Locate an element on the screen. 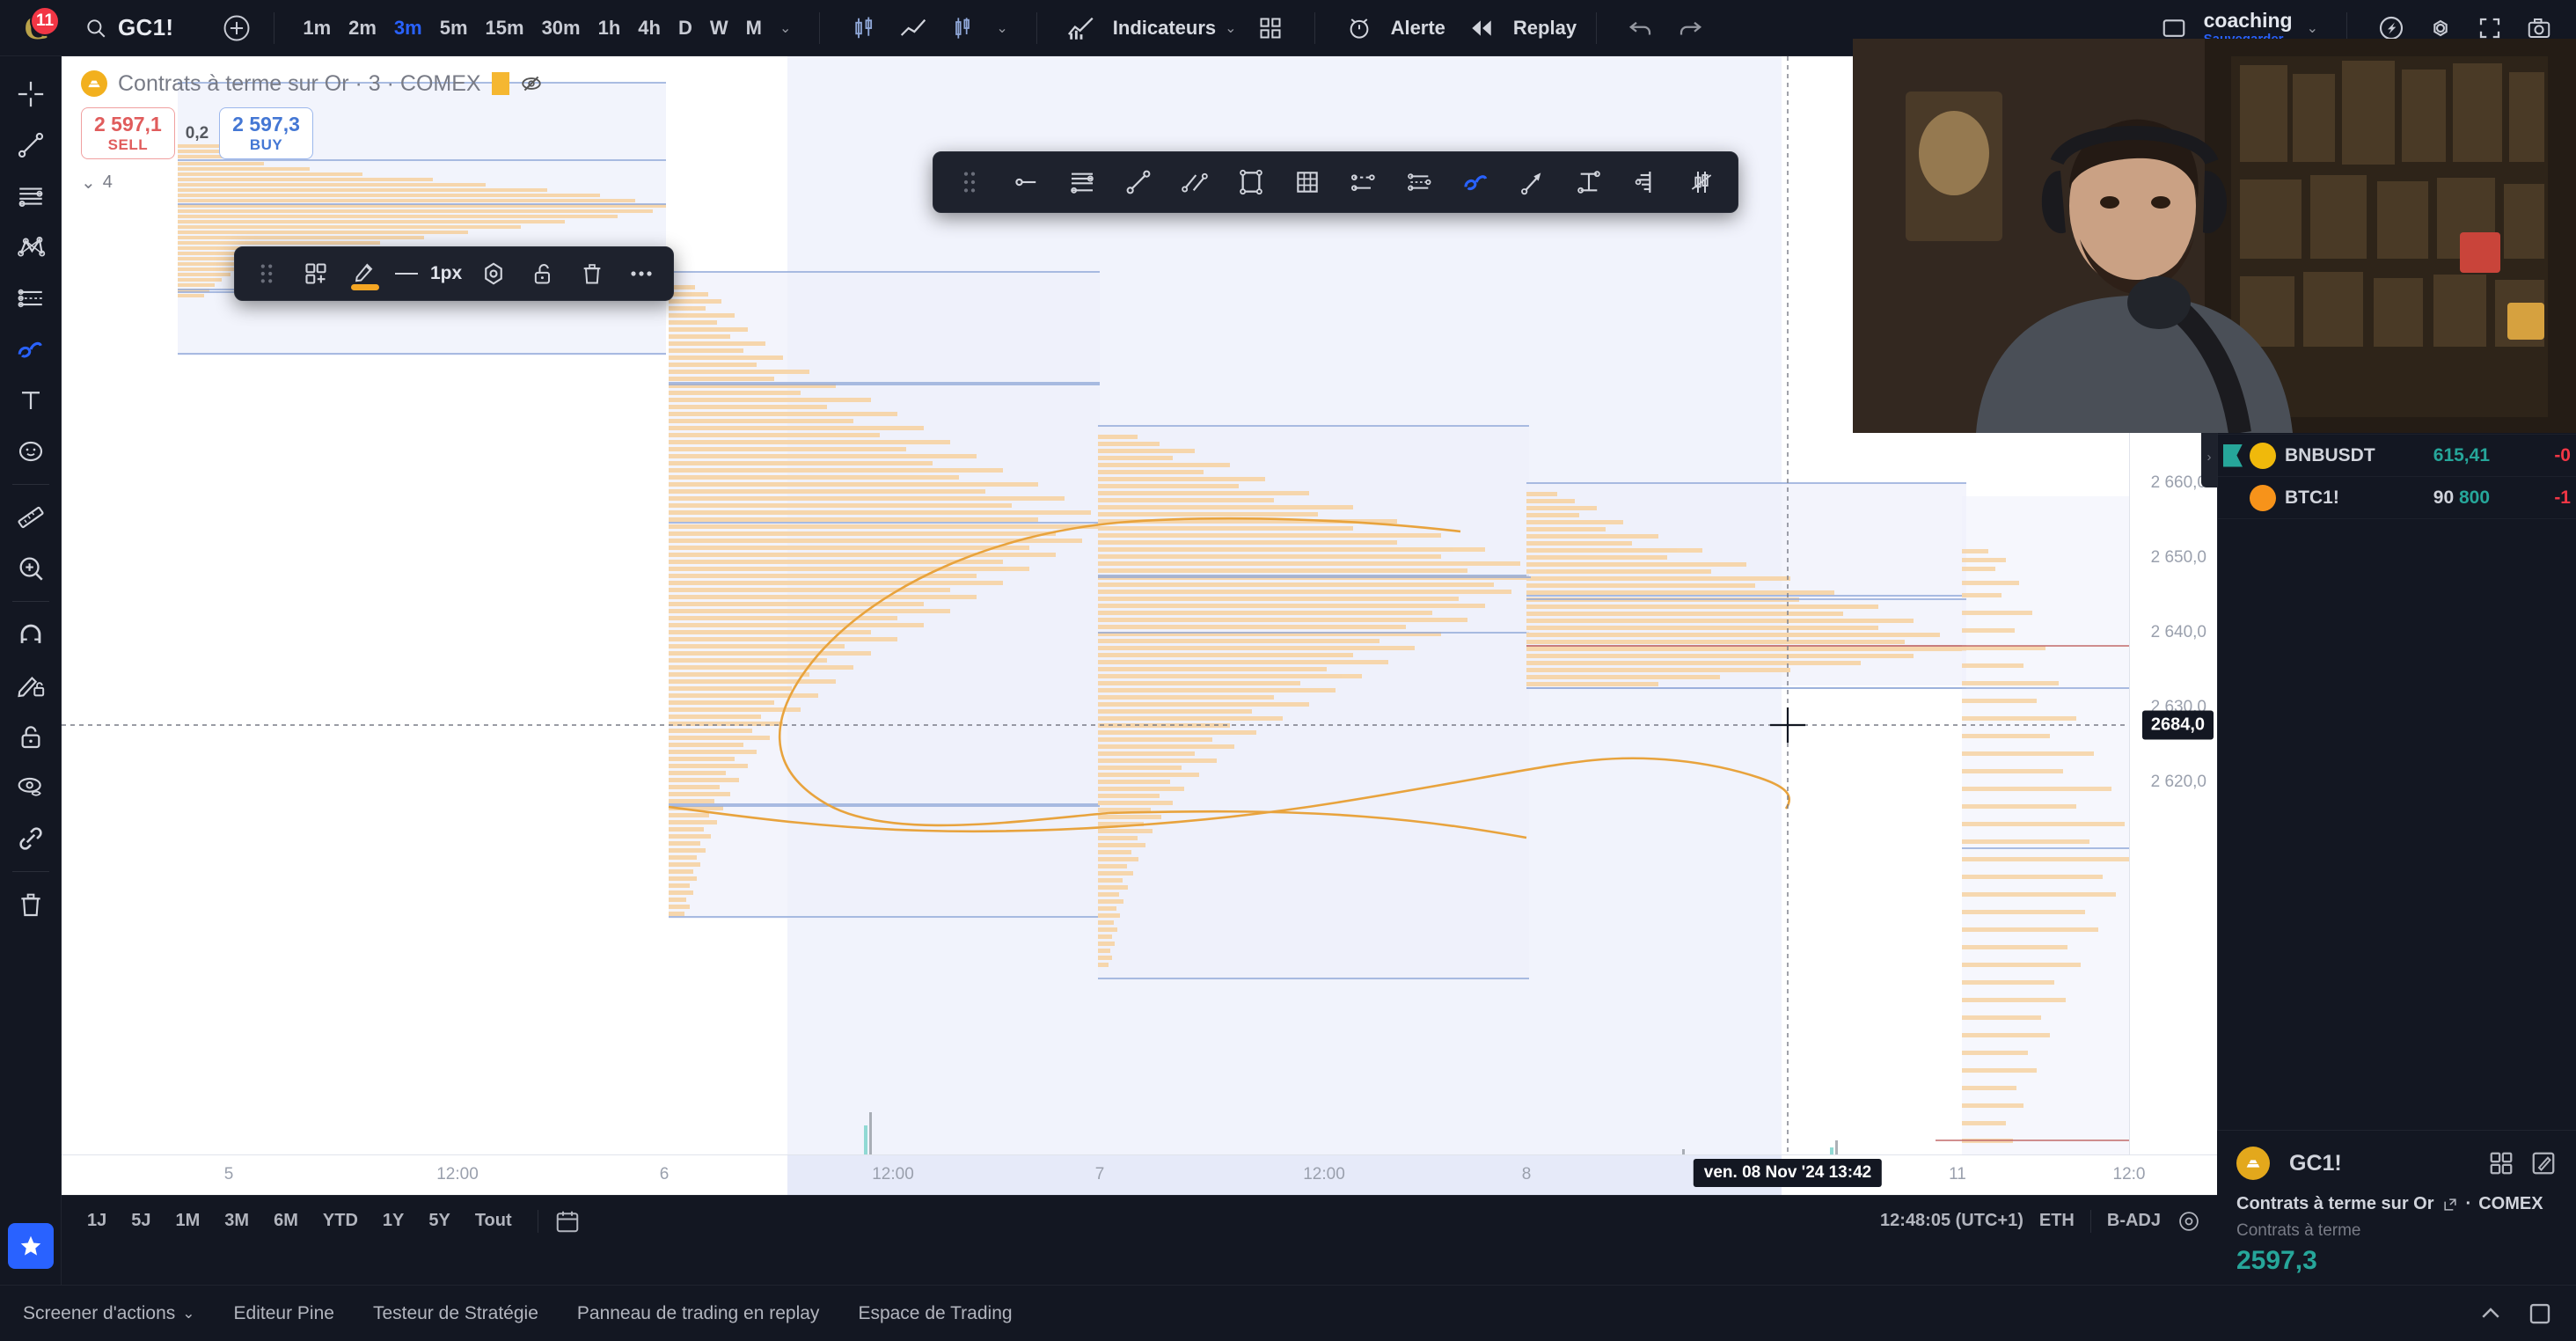 This screenshot has height=1341, width=2576. gann-fan-tool is located at coordinates (31, 248).